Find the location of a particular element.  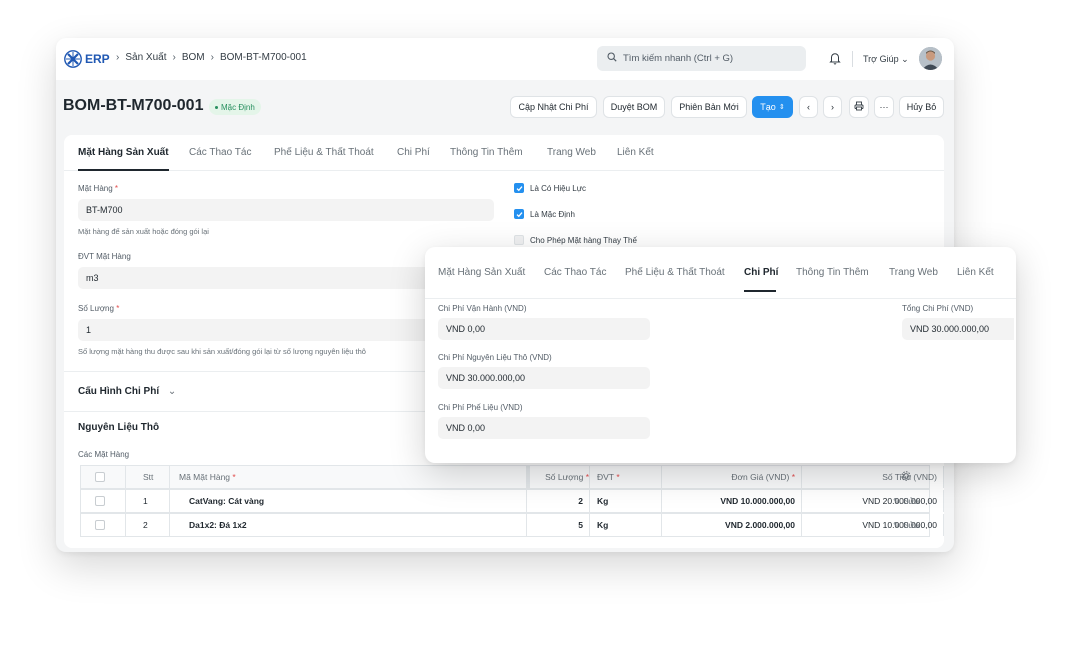

breadcrumb-item-current: BOM-BT-M700-001 is located at coordinates (263, 57).